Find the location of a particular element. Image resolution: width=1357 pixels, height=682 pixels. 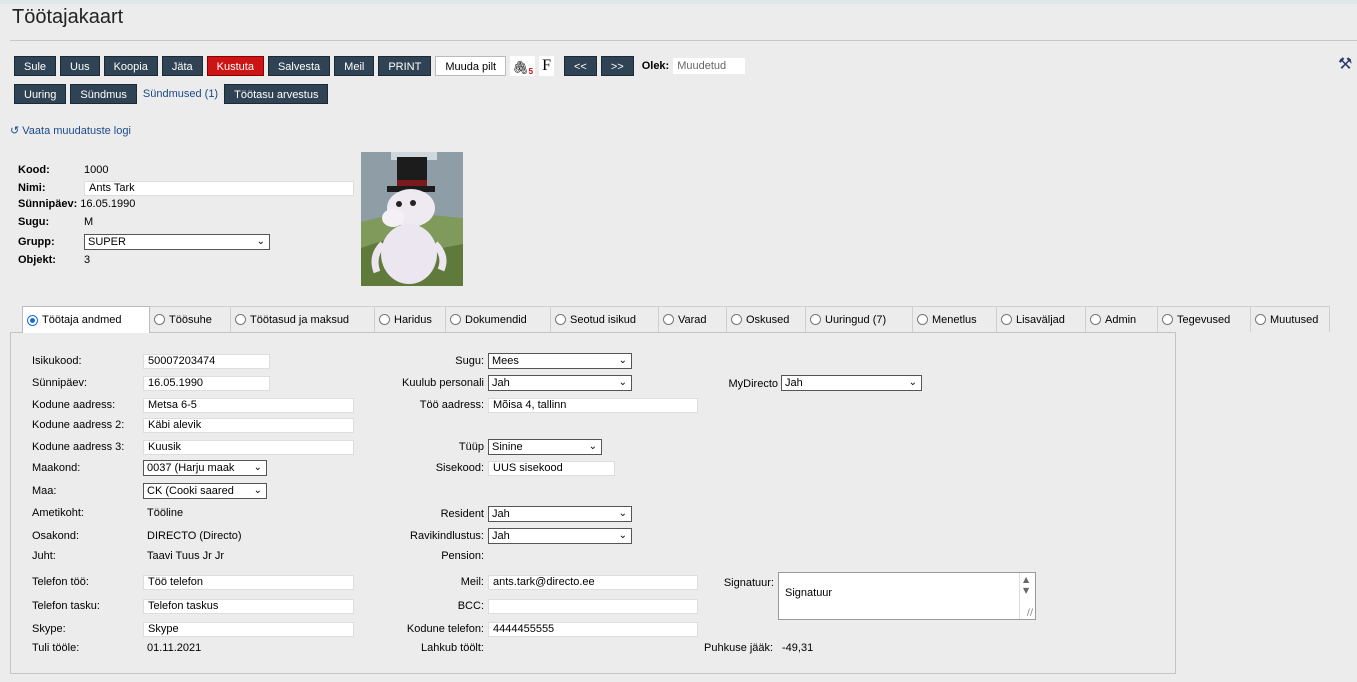

tab-label: Menetlus is located at coordinates (954, 319).